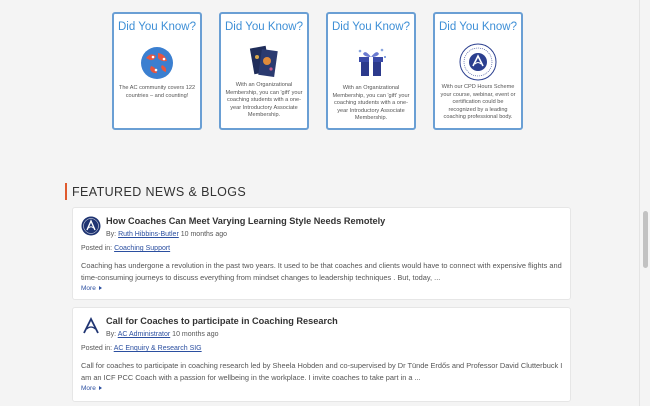  I want to click on category-link: Coaching Support, so click(142, 248).